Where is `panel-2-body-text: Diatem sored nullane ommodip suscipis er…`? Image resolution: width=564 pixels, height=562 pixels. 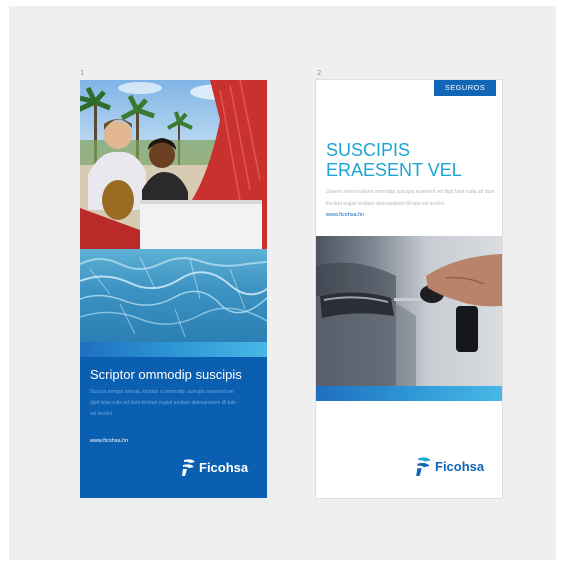 panel-2-body-text: Diatem sored nullane ommodip suscipis er… is located at coordinates (410, 198).